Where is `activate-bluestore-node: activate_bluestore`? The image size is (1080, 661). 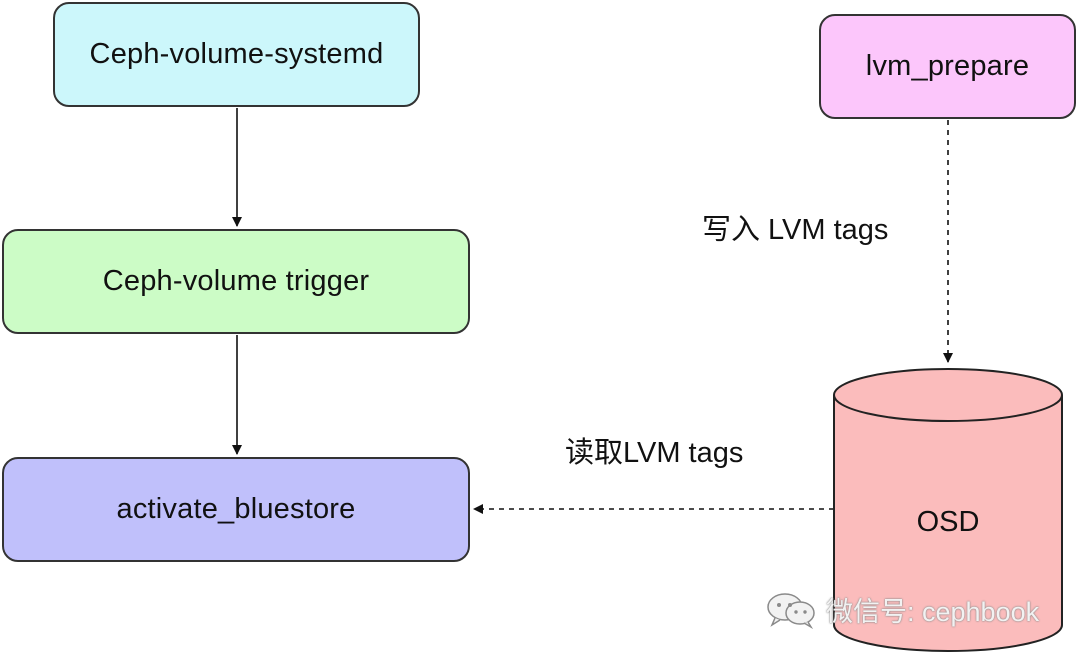
activate-bluestore-node: activate_bluestore is located at coordinates (236, 509).